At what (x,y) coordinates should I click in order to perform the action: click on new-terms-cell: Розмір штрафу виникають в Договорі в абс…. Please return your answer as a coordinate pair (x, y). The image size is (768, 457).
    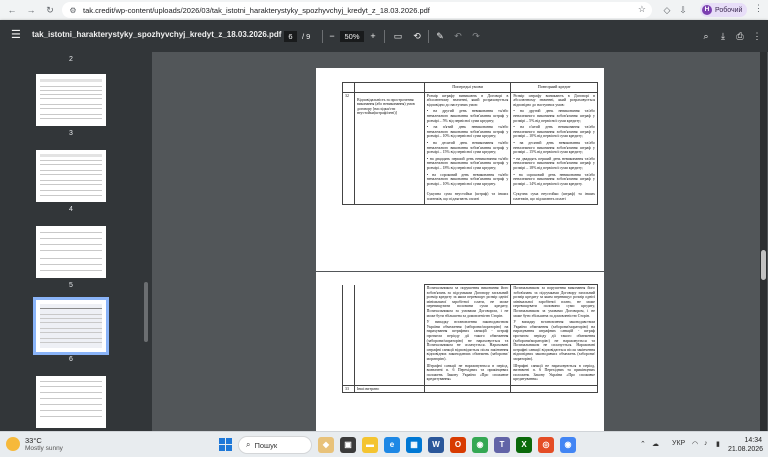
    Looking at the image, I should click on (554, 148).